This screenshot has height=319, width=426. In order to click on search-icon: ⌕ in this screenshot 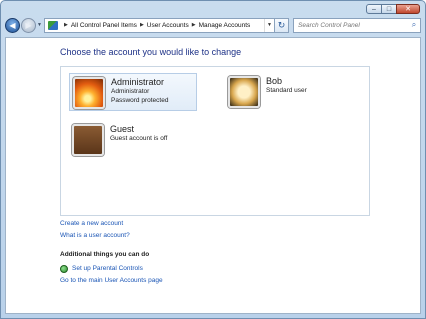, I will do `click(414, 25)`.